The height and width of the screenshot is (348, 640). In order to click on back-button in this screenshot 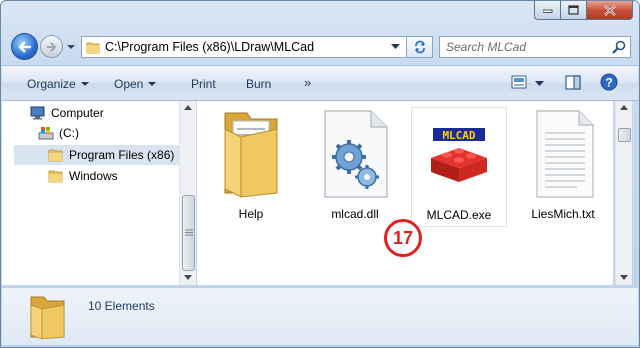, I will do `click(24, 46)`.